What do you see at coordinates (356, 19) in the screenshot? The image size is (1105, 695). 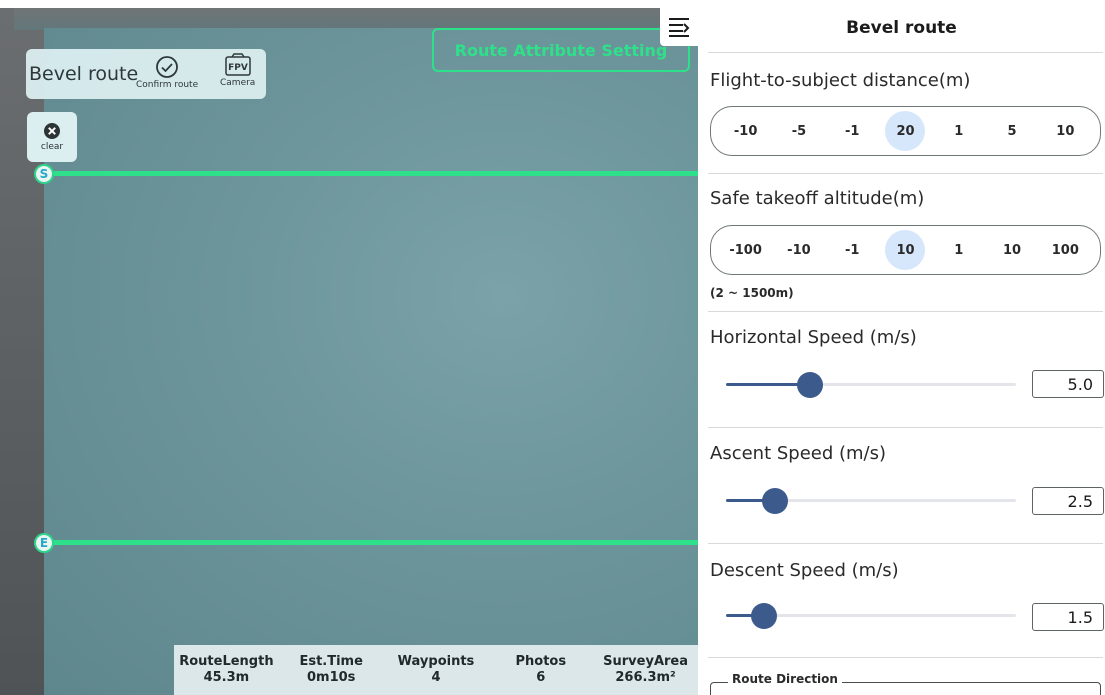 I see `map-top-band` at bounding box center [356, 19].